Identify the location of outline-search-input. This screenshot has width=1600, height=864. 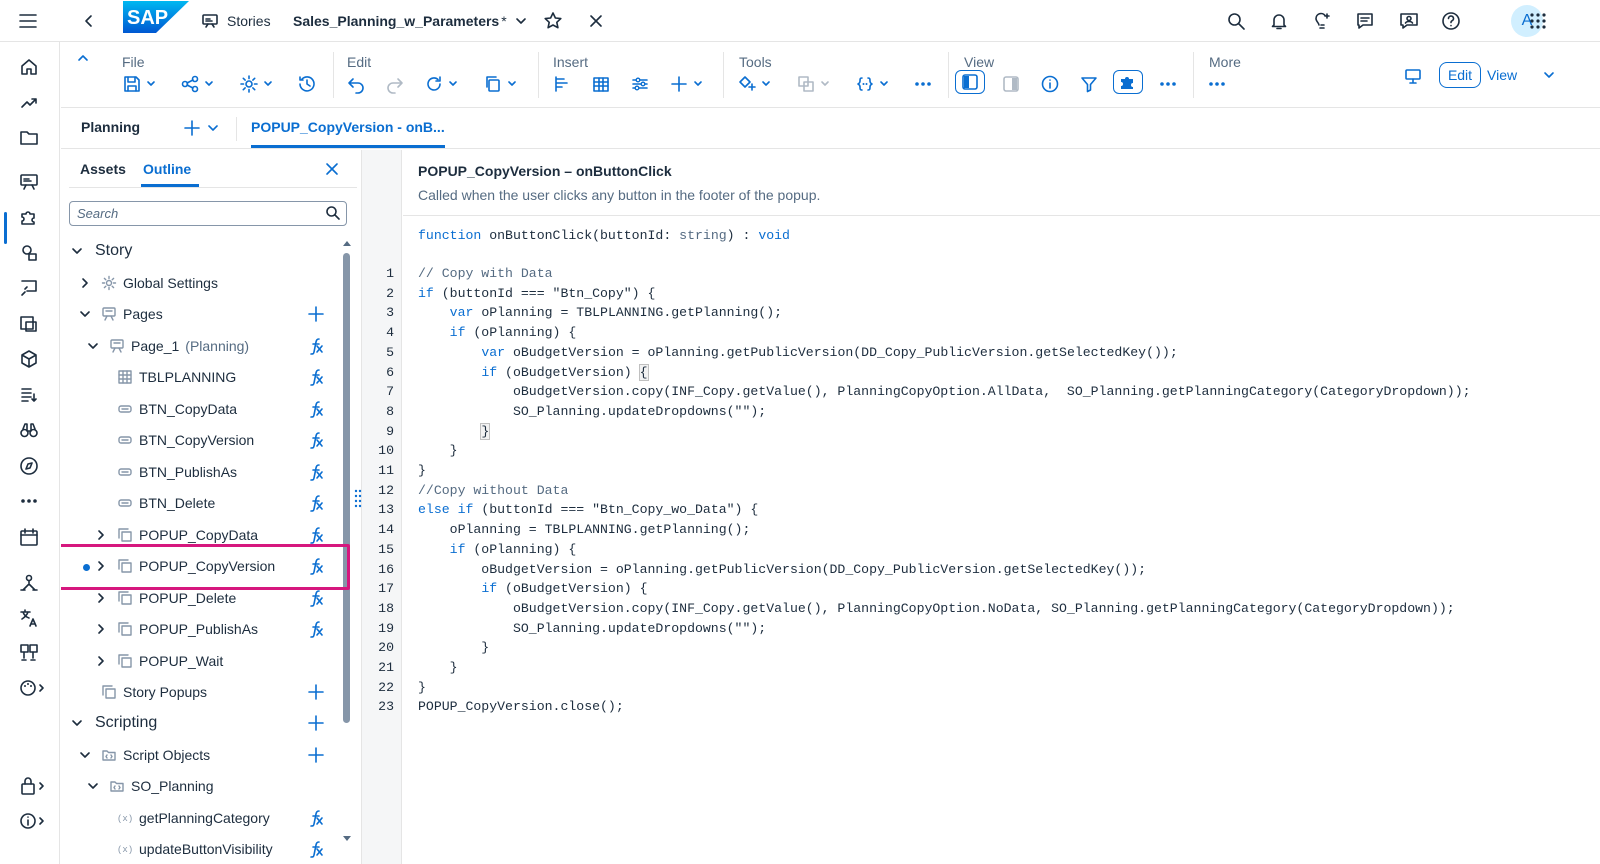
(208, 213).